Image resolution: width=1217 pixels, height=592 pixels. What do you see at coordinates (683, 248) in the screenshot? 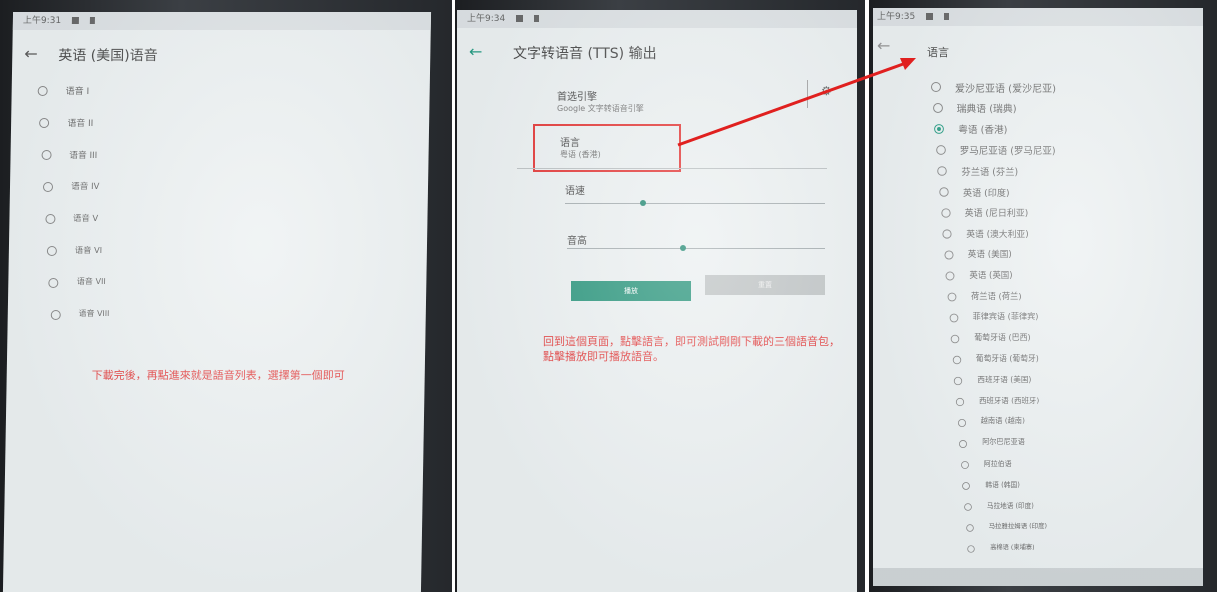
I see `pitch-slider-thumb` at bounding box center [683, 248].